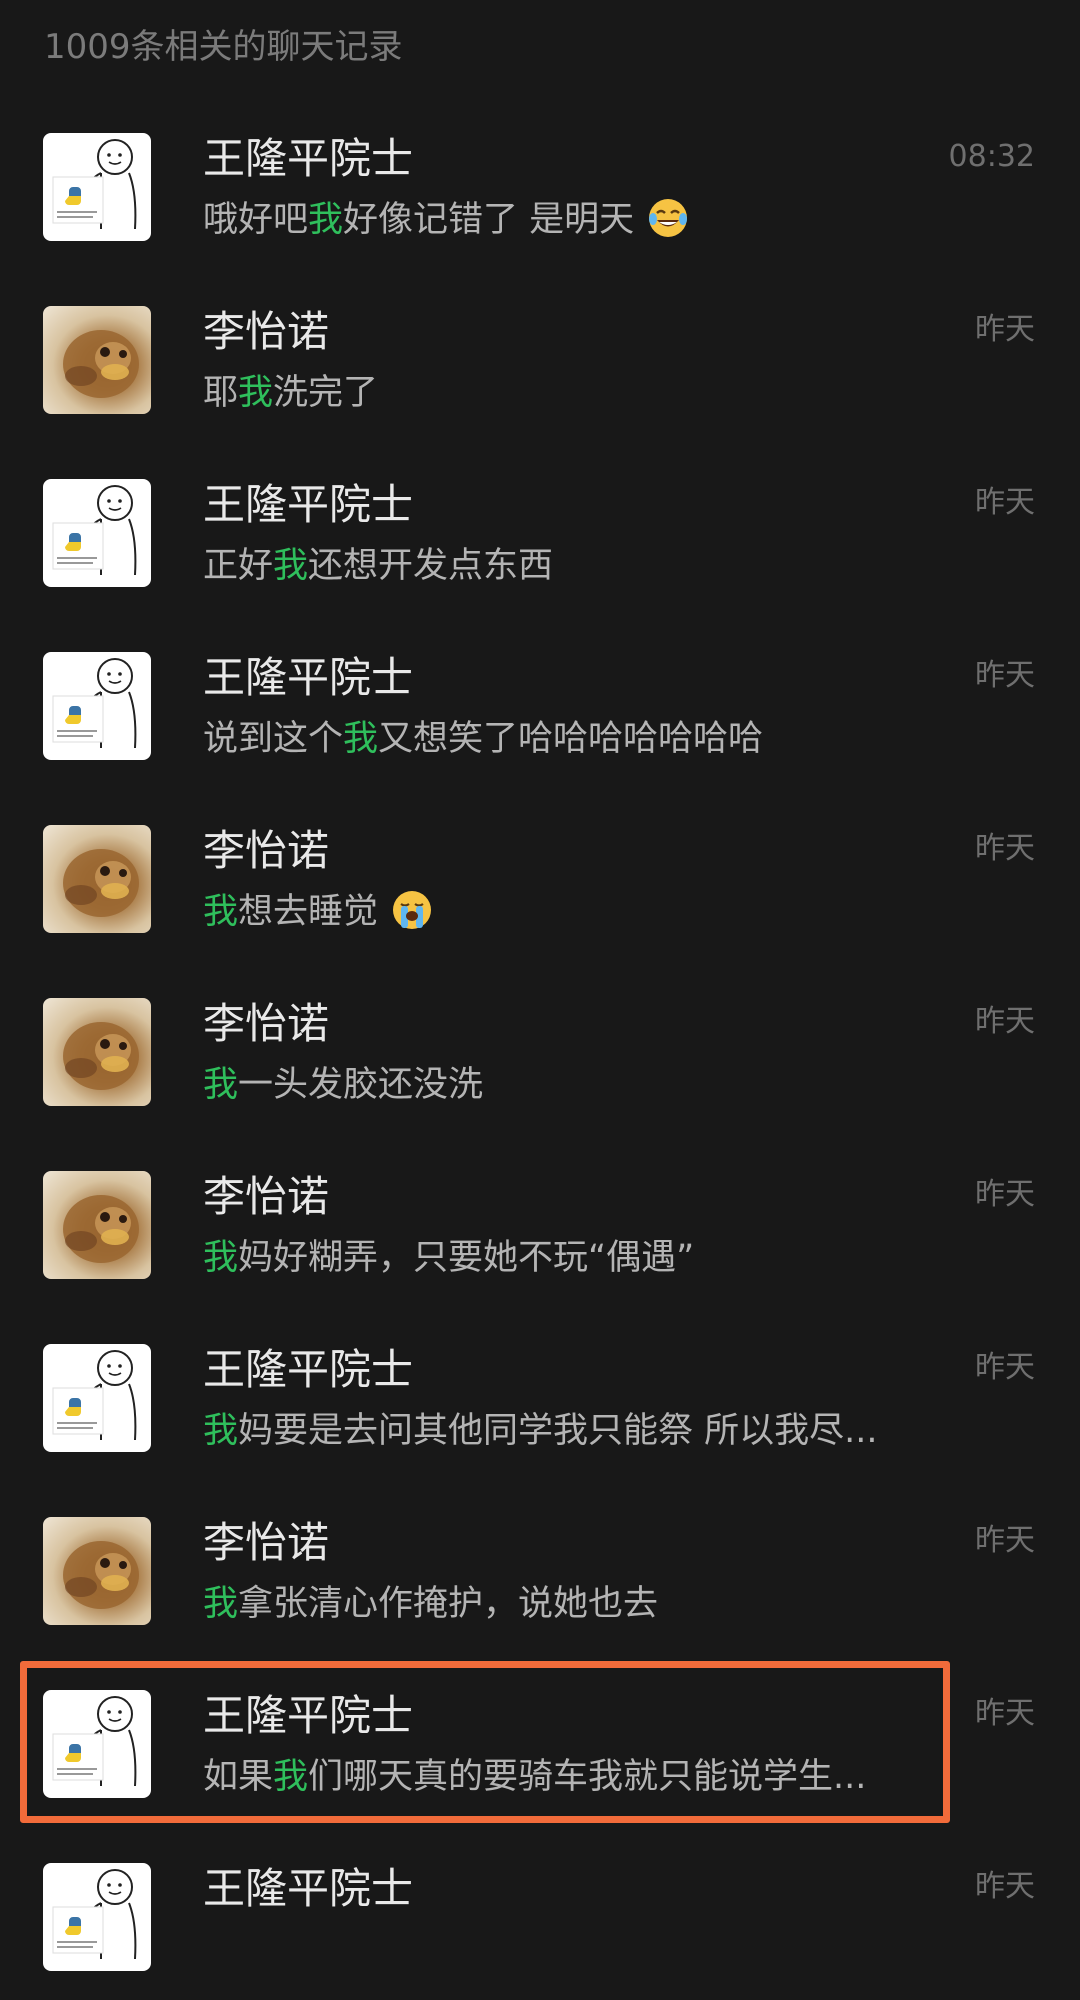 The width and height of the screenshot is (1080, 2000). I want to click on message-text-before: 如果, so click(238, 1777).